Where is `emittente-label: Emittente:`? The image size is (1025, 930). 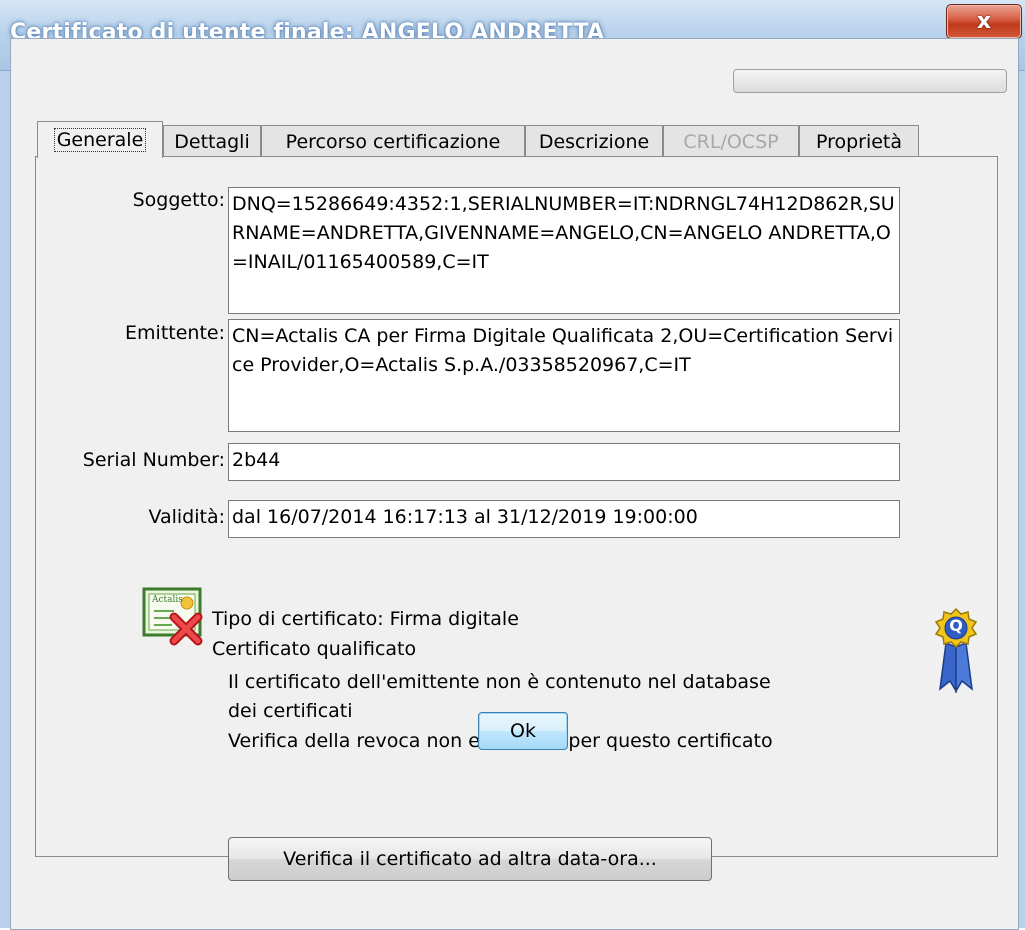 emittente-label: Emittente: is located at coordinates (175, 333).